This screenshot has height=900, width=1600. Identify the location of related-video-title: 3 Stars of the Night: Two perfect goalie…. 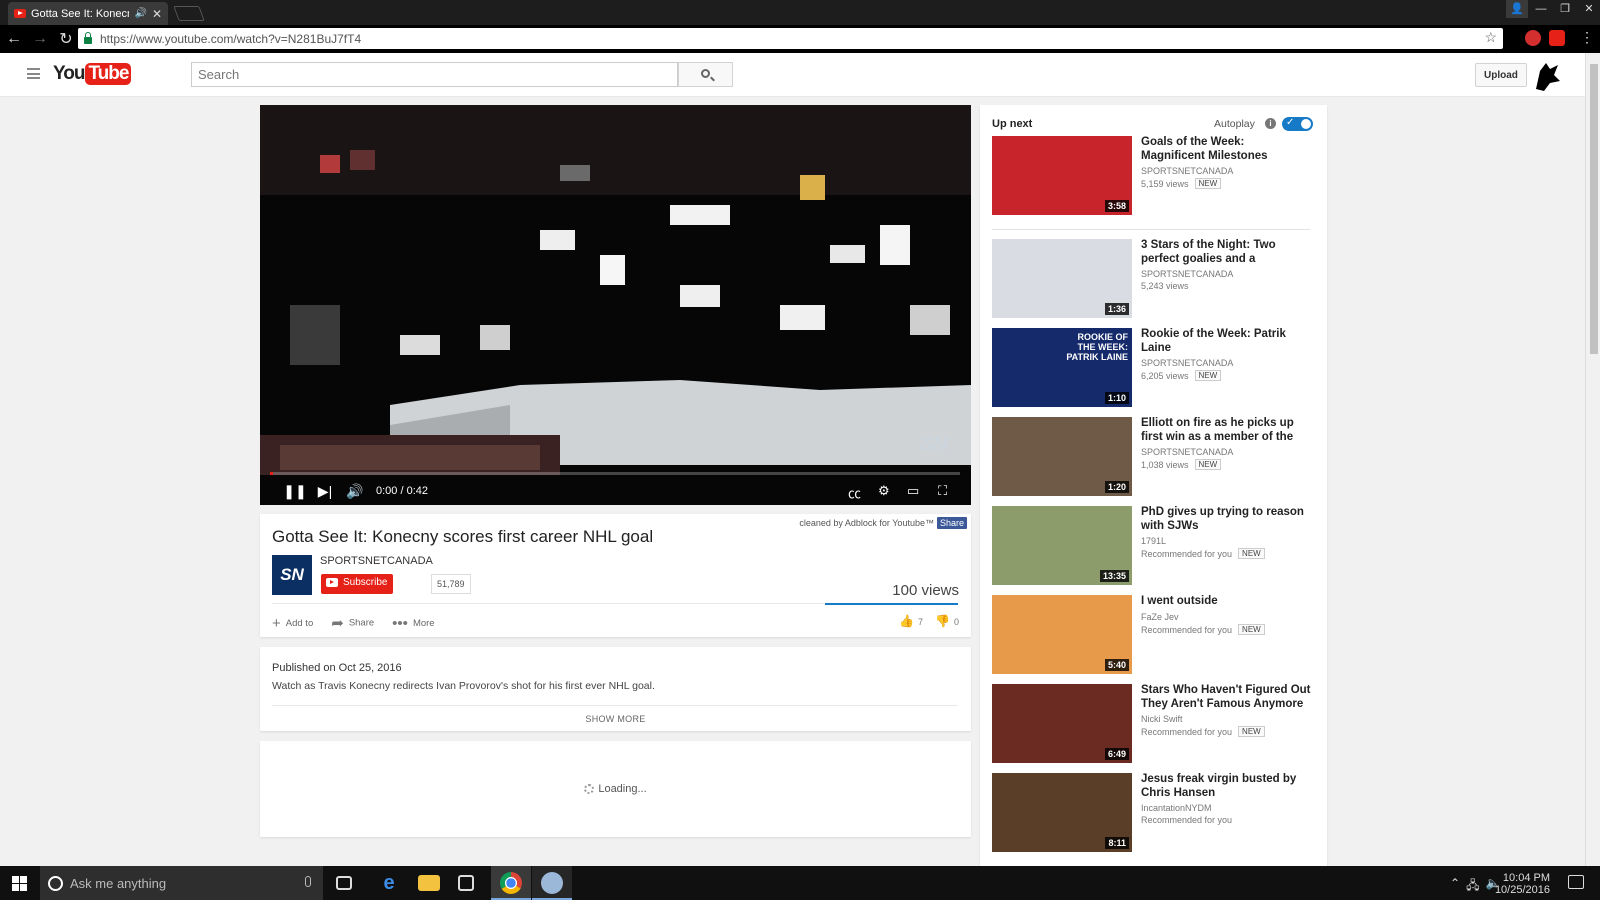
(1226, 252).